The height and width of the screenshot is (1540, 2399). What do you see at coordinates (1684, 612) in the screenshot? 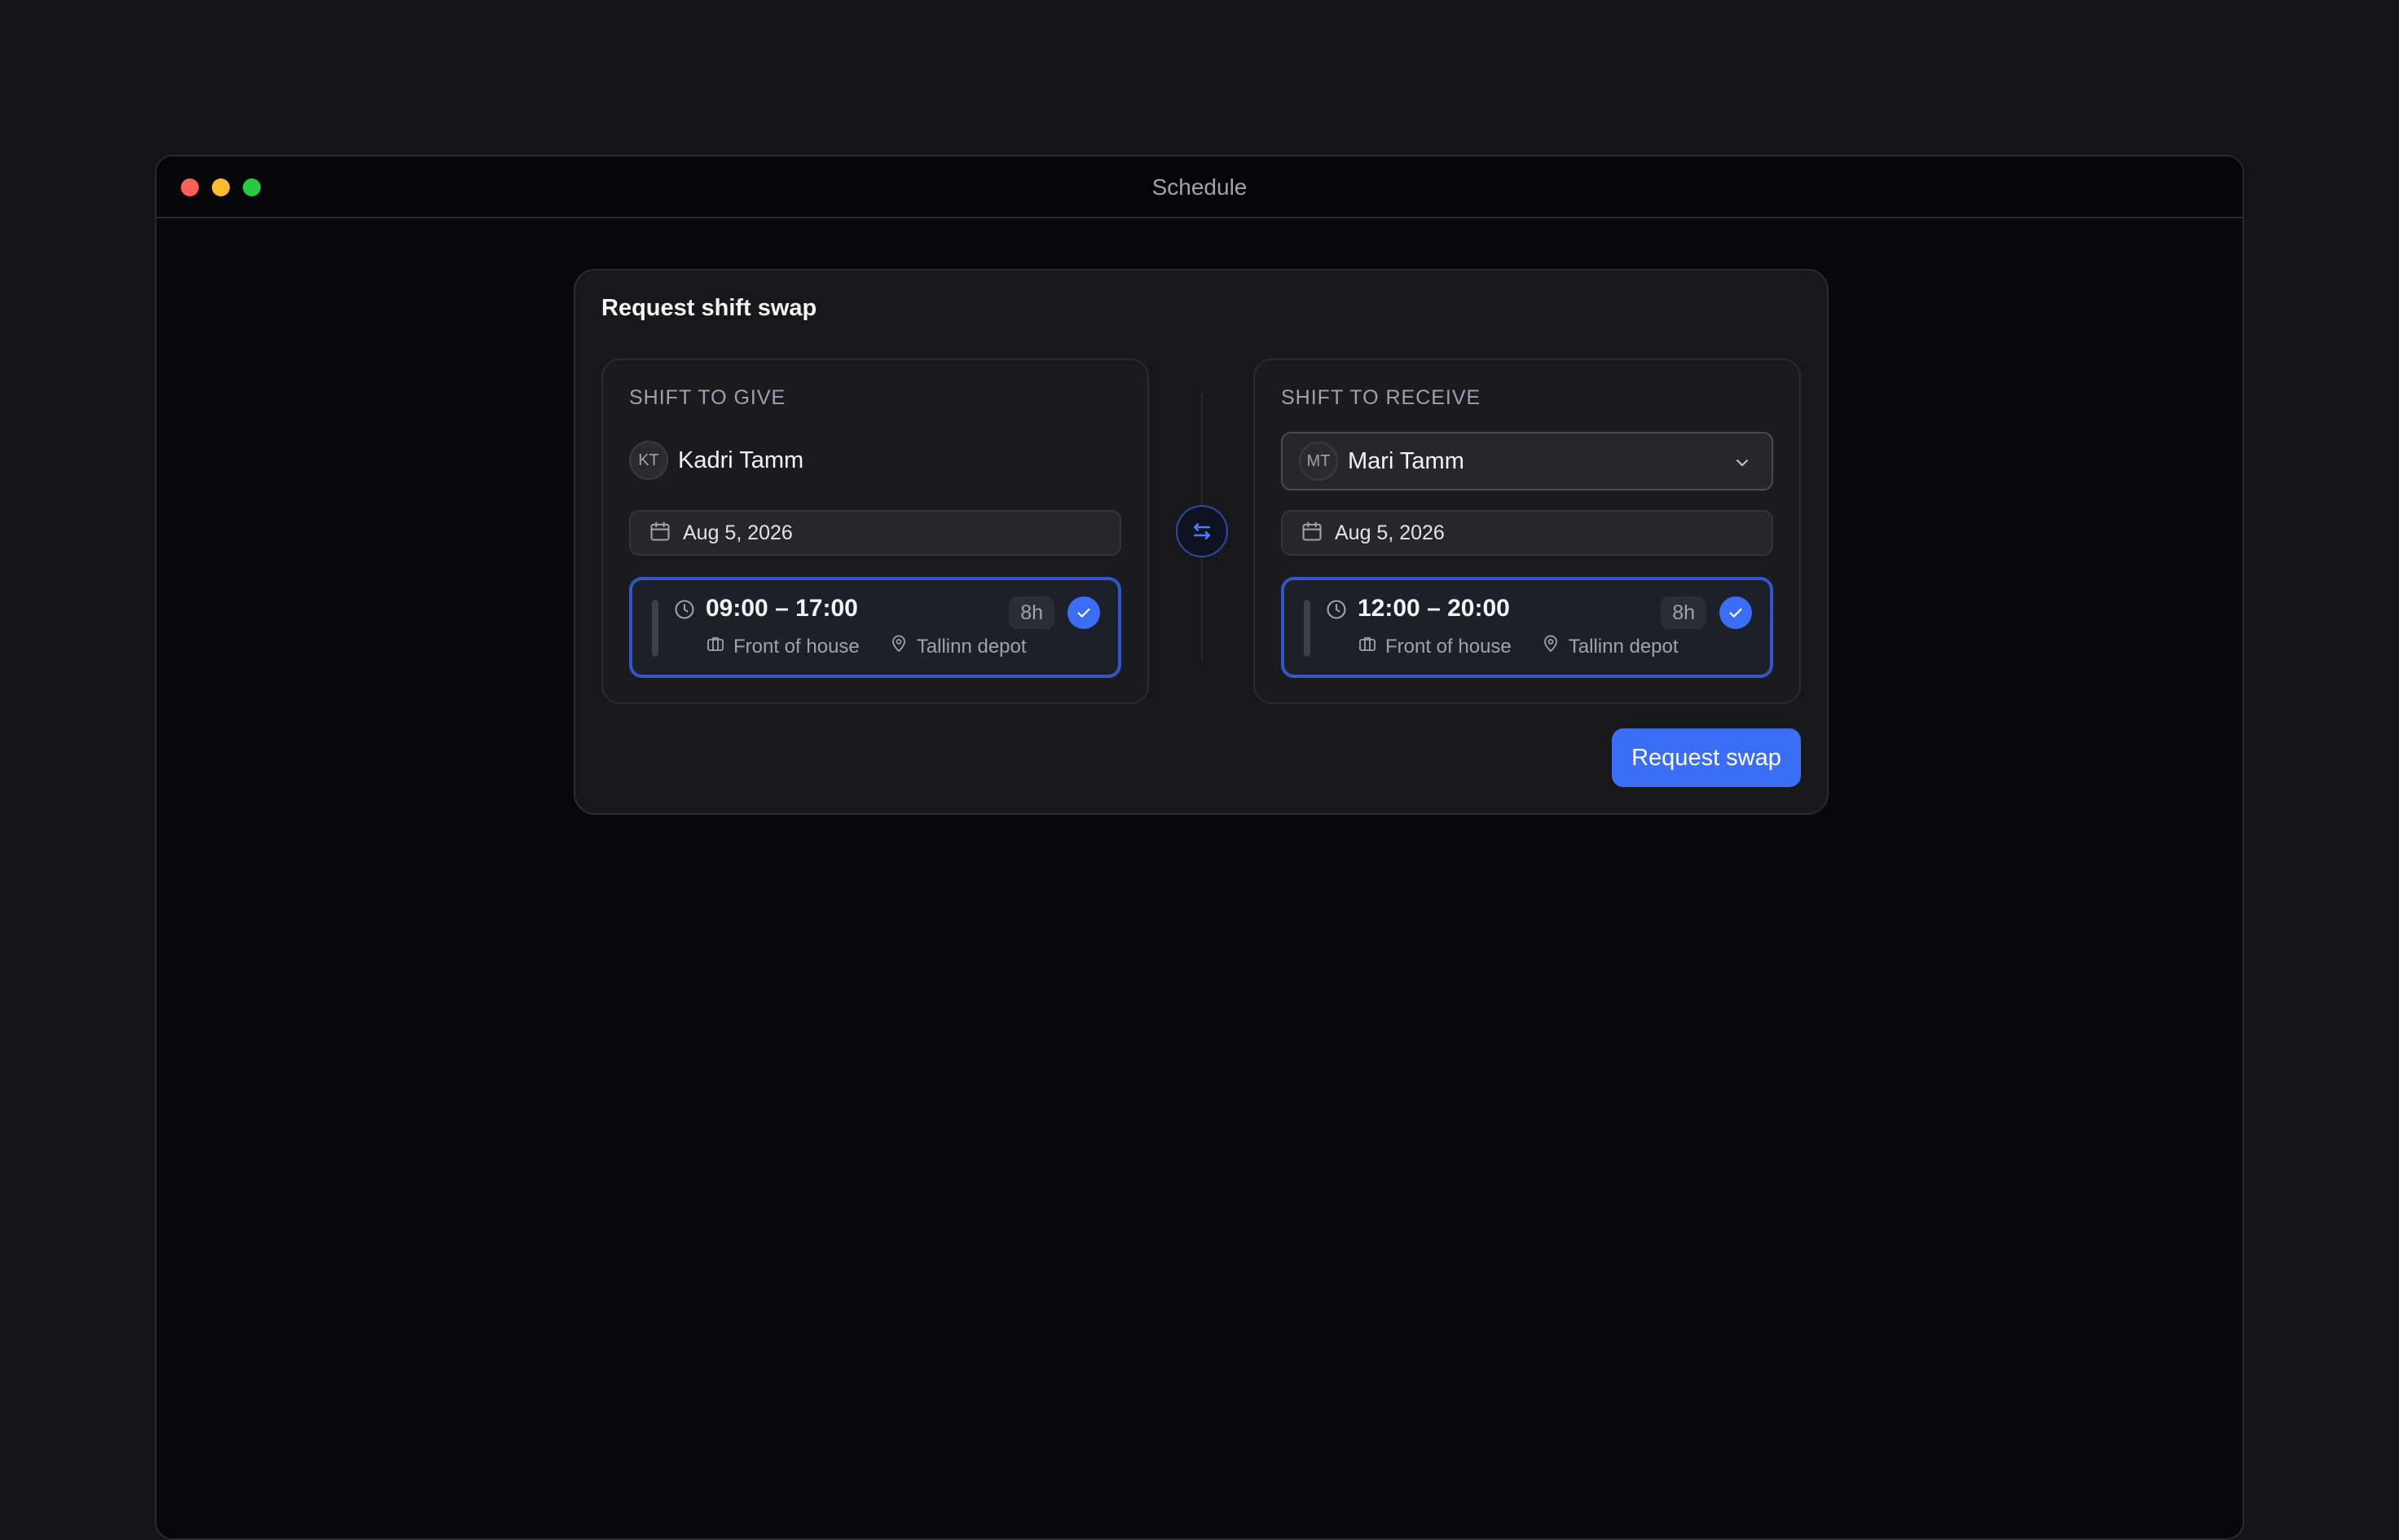
I see `receive-shift-duration-badge: 8h` at bounding box center [1684, 612].